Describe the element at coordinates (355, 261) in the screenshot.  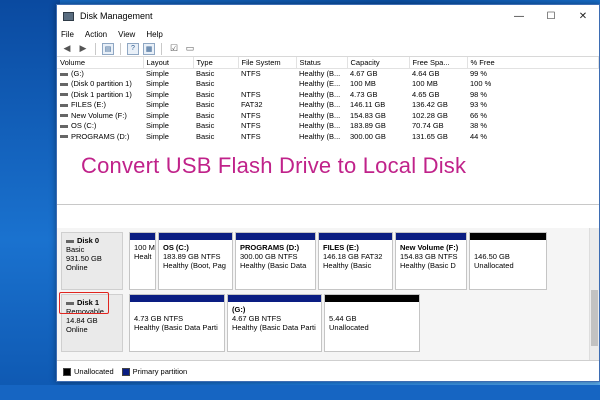
I see `disk-0-partition-e: FILES (E:) 146.18 GB FAT32 Healthy (Basic` at that location.